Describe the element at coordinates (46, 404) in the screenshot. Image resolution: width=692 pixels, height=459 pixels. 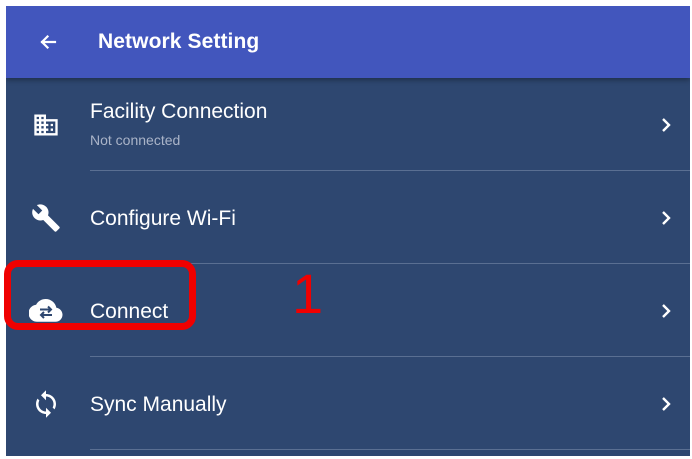
I see `sync-icon` at that location.